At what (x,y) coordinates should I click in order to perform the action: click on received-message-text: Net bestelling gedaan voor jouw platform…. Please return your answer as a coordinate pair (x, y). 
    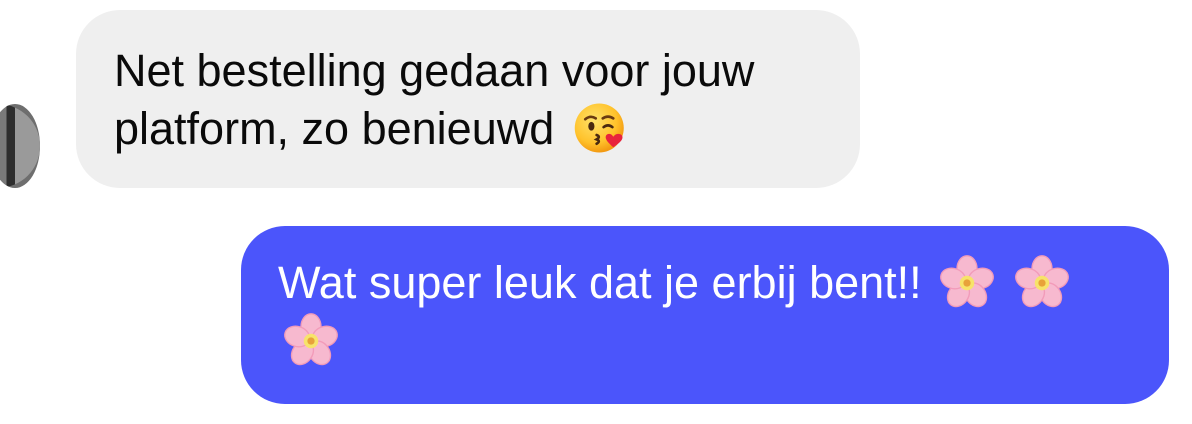
    Looking at the image, I should click on (434, 99).